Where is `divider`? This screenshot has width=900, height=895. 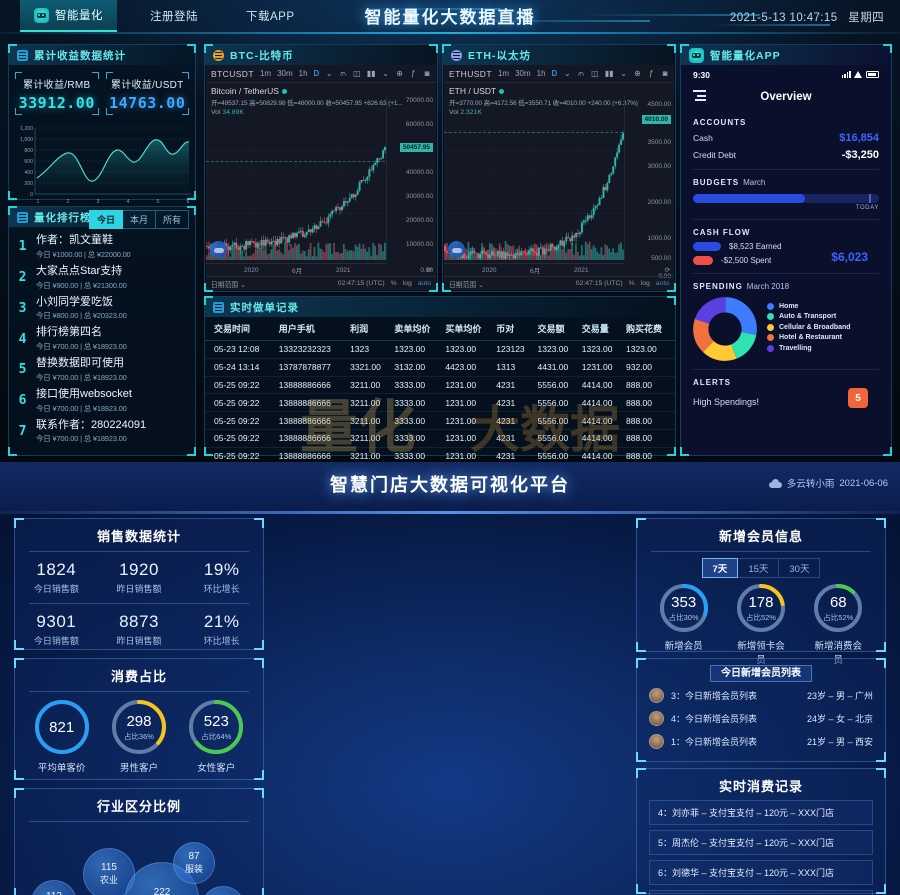 divider is located at coordinates (786, 219).